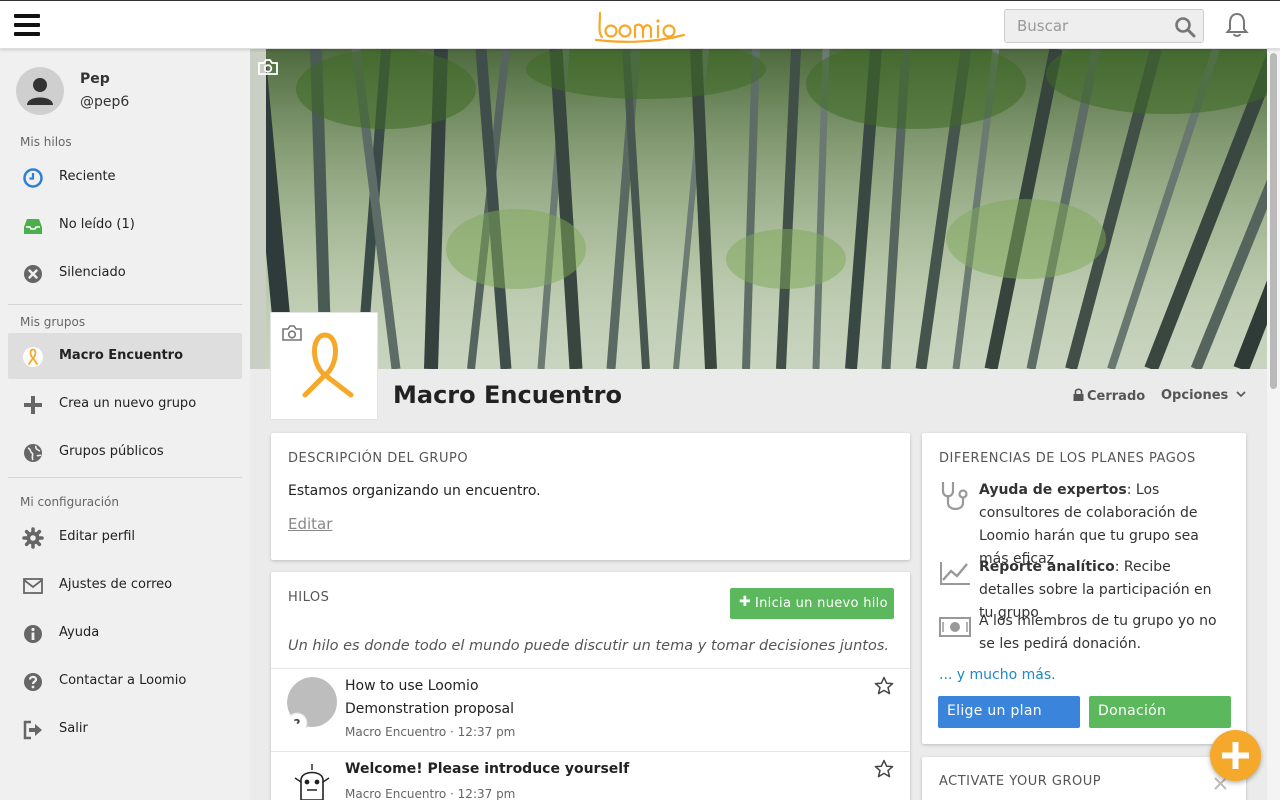 The image size is (1280, 800). I want to click on section-label-settings: Mi configuración, so click(69, 502).